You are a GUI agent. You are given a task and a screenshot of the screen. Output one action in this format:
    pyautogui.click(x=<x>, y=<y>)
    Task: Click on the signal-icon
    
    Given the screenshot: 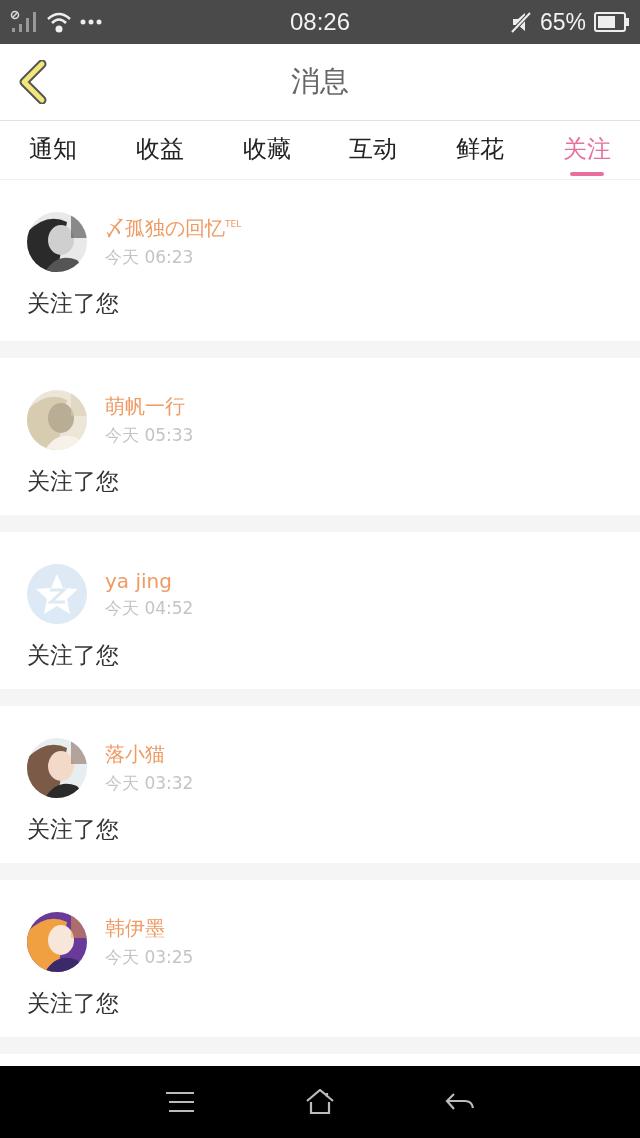 What is the action you would take?
    pyautogui.click(x=24, y=22)
    